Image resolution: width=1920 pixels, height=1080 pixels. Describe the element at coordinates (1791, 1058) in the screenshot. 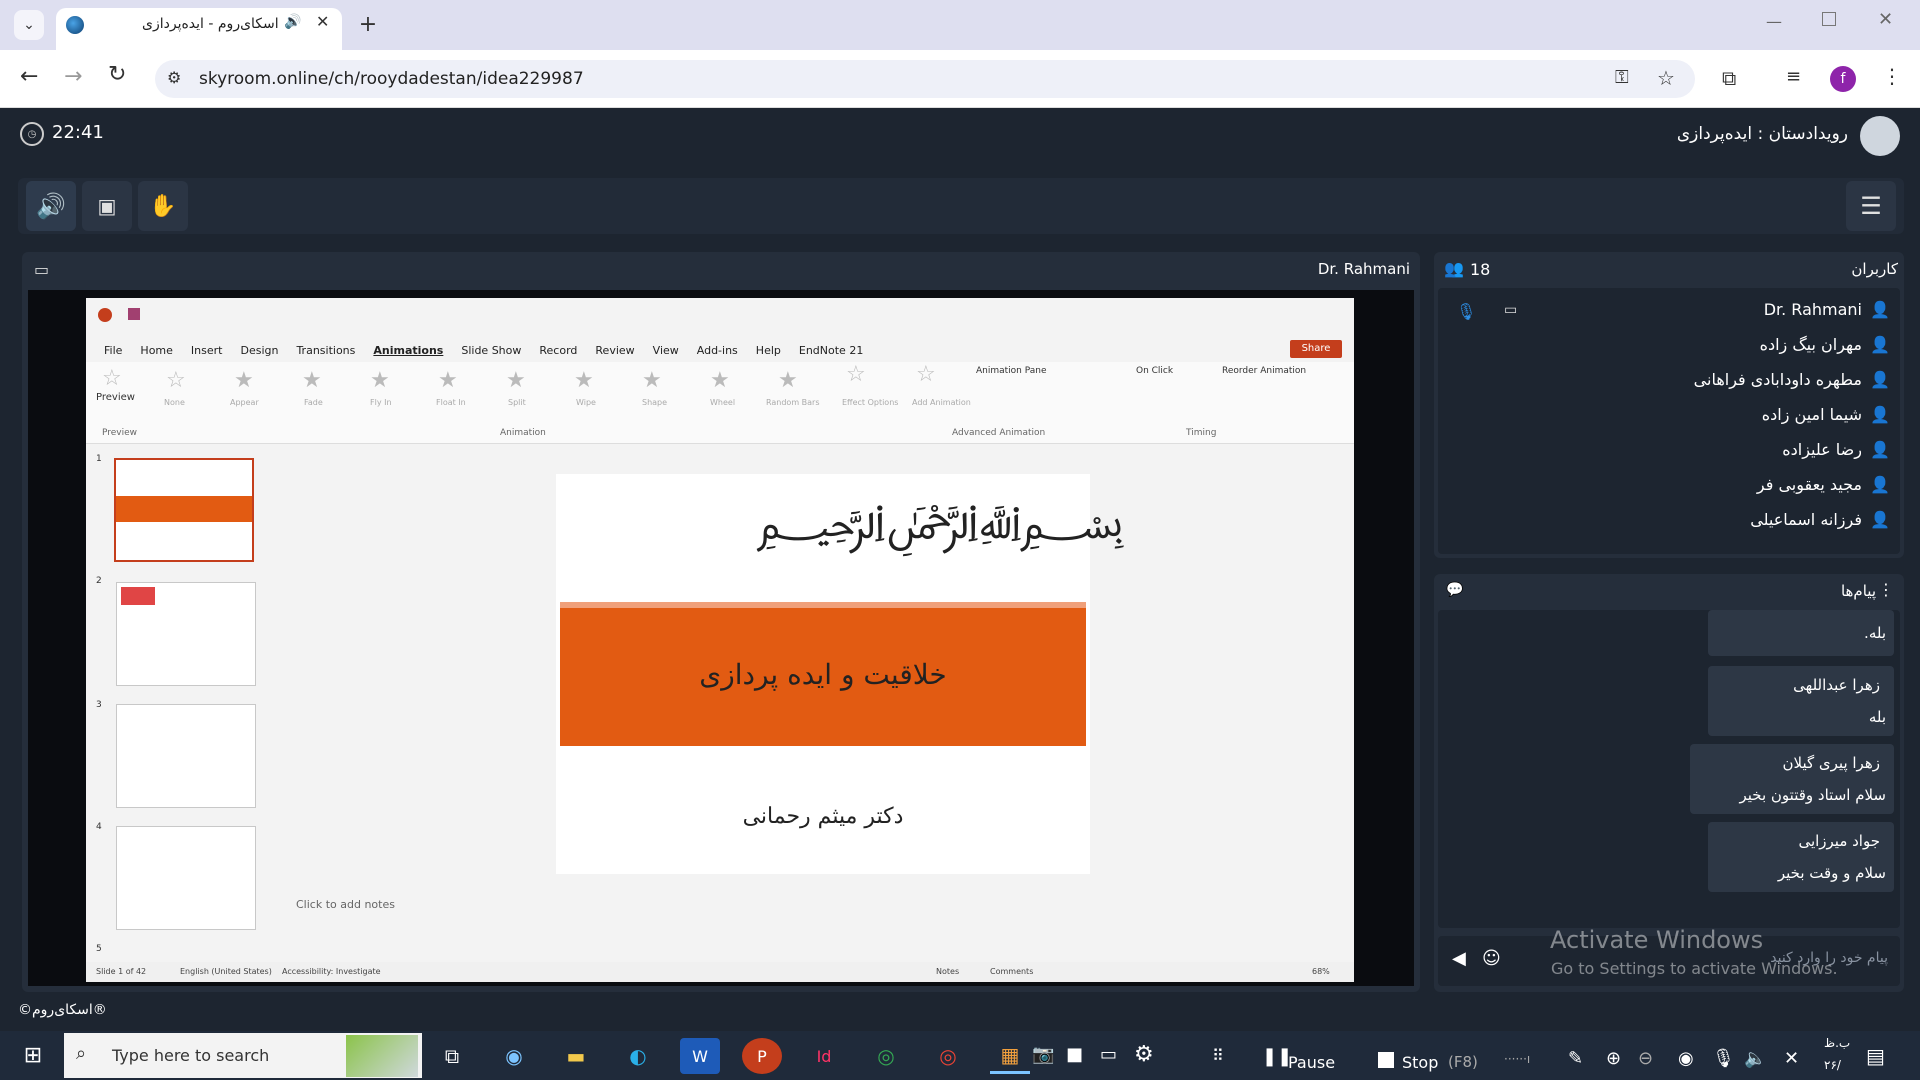

I see `close-recorder-icon: ✕` at that location.